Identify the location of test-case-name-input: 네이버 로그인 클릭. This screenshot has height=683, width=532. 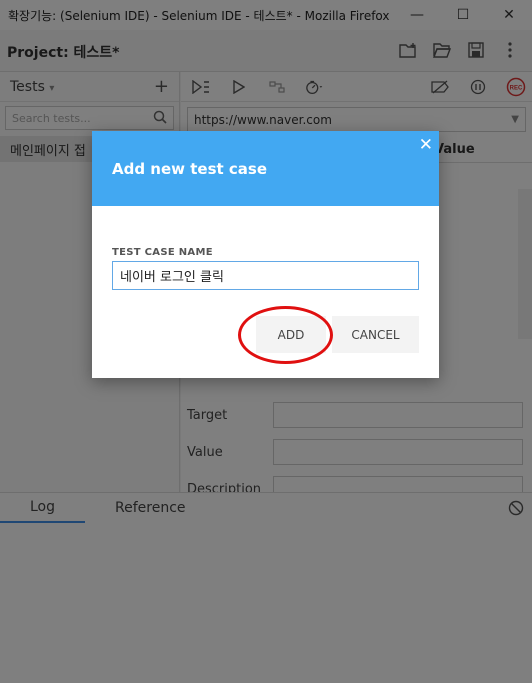
(265, 275).